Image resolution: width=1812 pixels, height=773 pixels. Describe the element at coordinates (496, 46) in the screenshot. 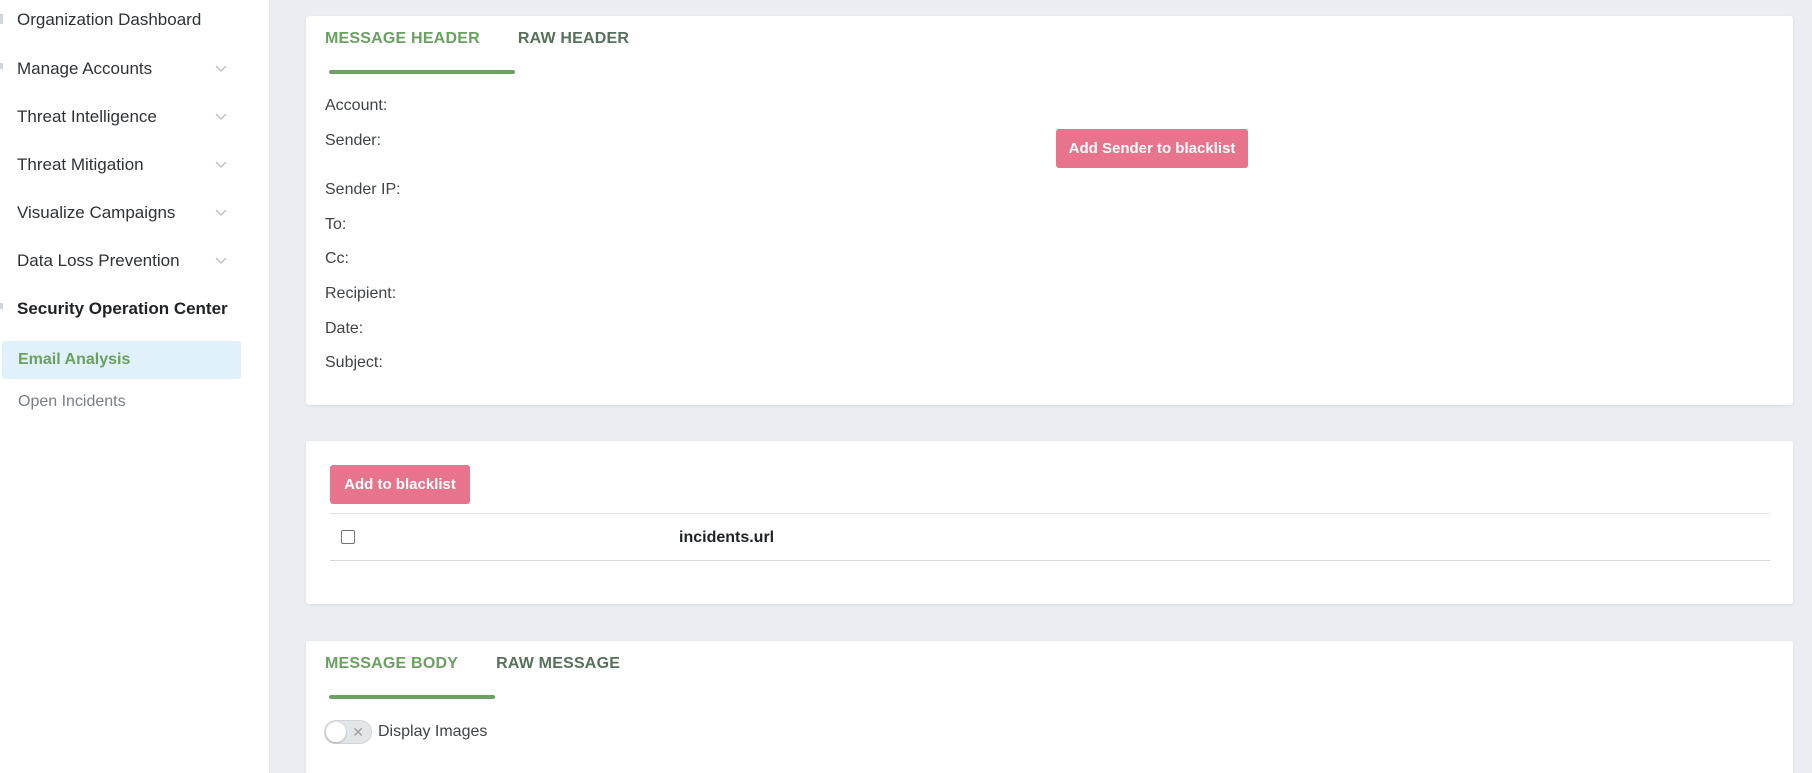

I see `header-tabs: MESSAGE HEADER RAW HEADER` at that location.